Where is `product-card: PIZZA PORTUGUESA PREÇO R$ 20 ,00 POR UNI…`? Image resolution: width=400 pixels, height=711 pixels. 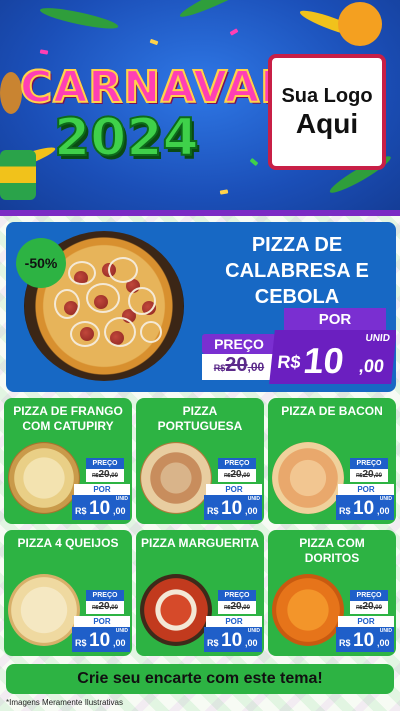
product-card: PIZZA PORTUGUESA PREÇO R$ 20 ,00 POR UNI… is located at coordinates (200, 461).